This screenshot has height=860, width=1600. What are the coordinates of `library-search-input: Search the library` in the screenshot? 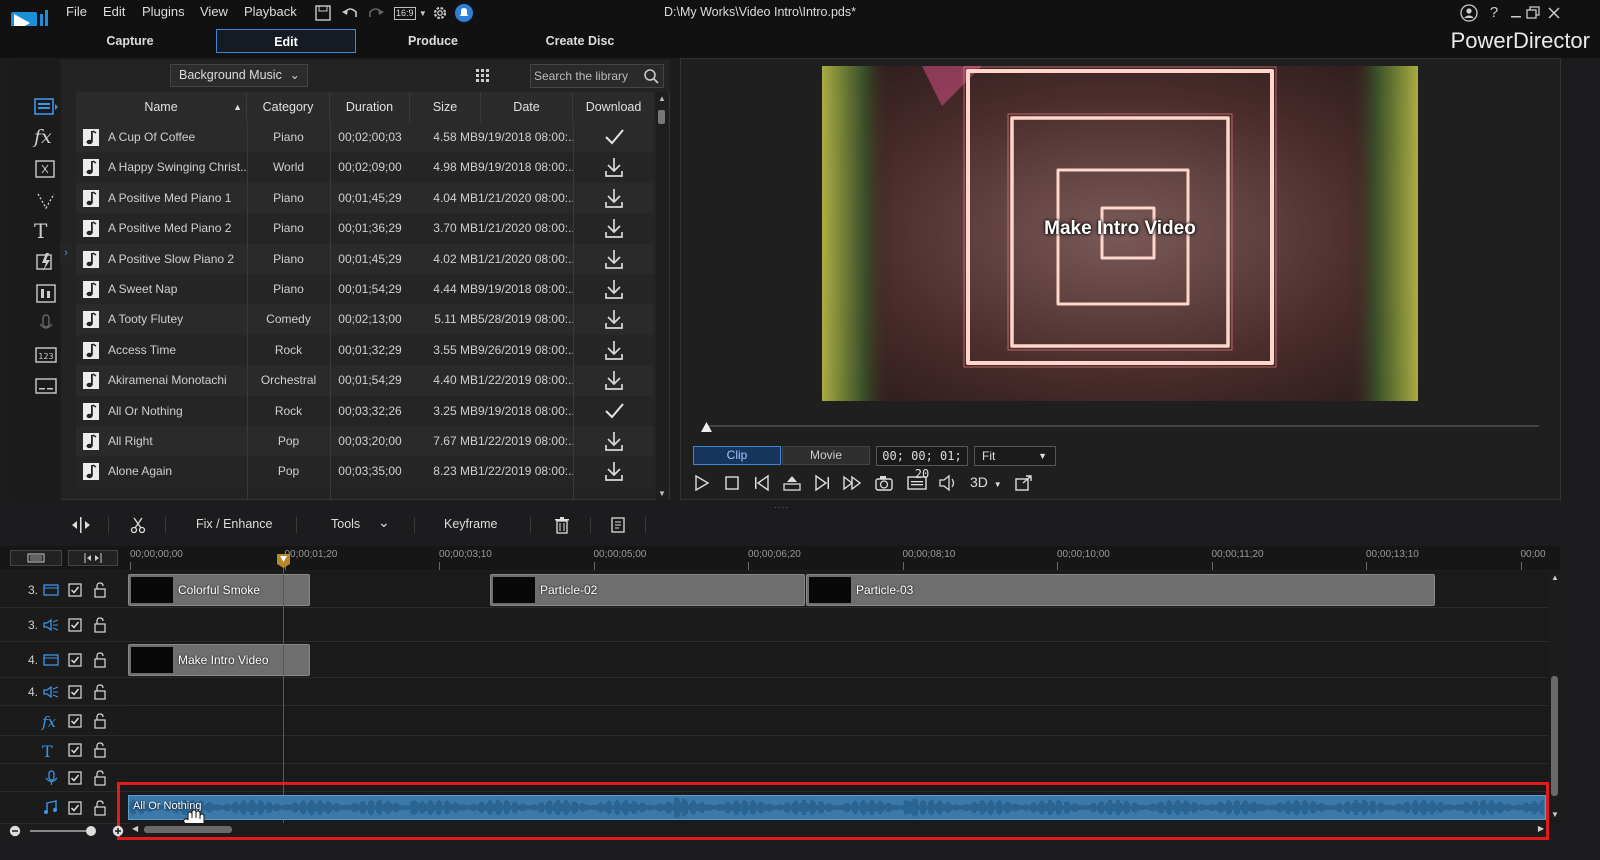 It's located at (597, 76).